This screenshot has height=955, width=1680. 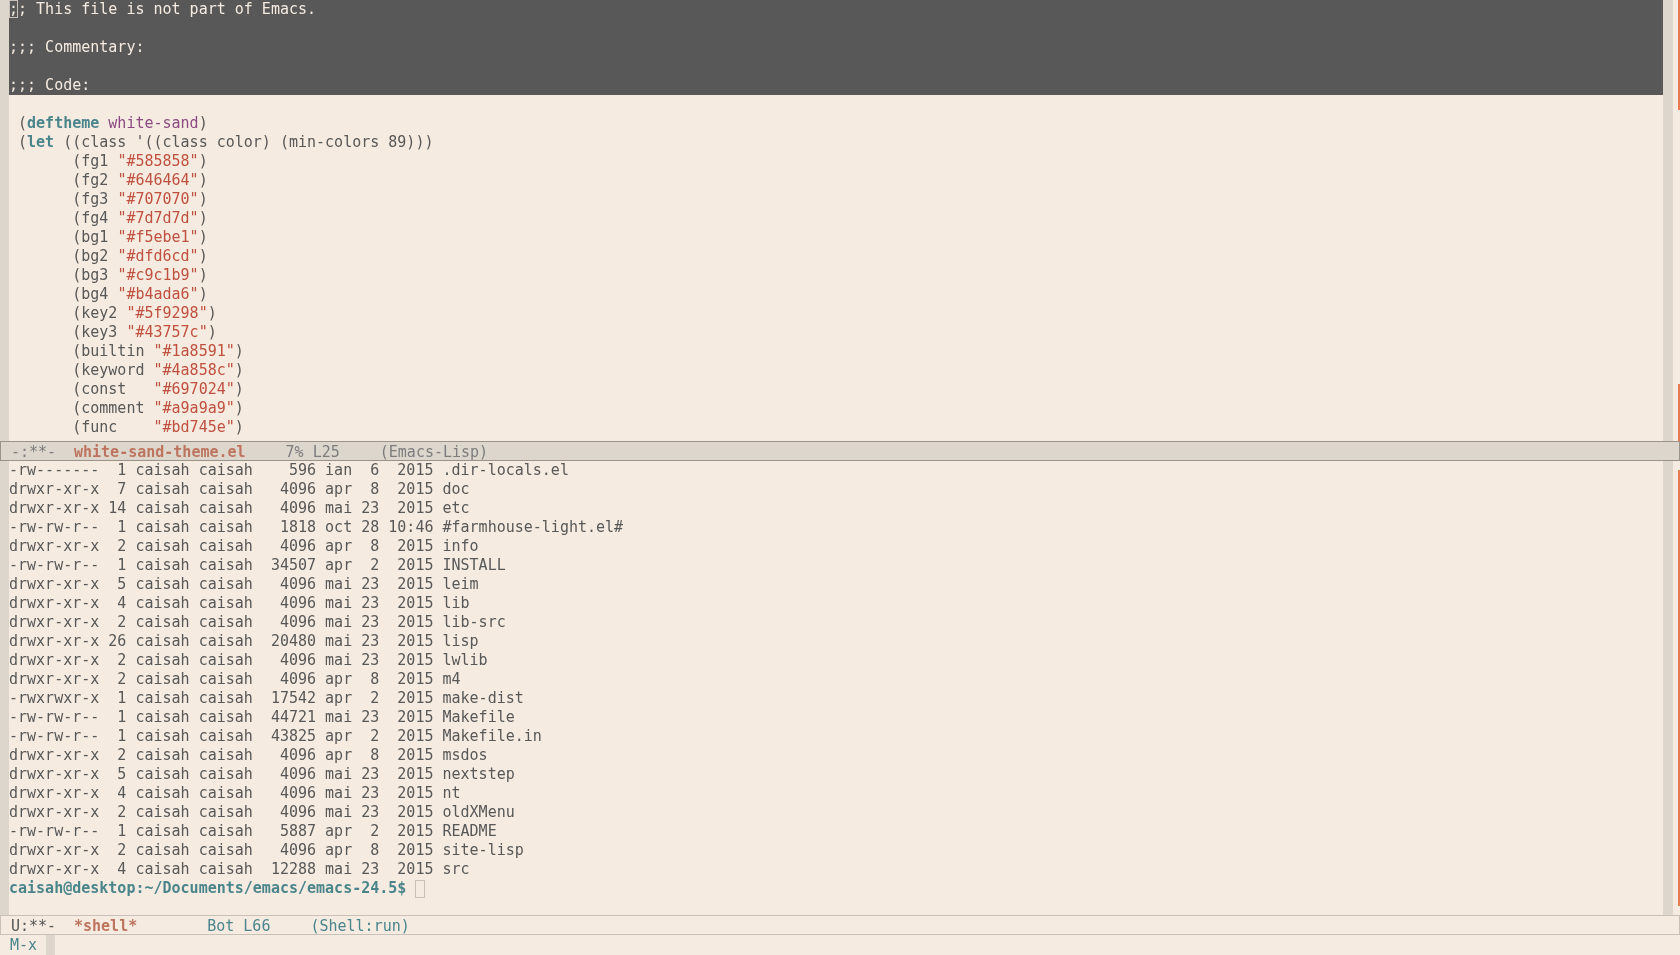 I want to click on code-line: (const "#697024"), so click(x=158, y=389).